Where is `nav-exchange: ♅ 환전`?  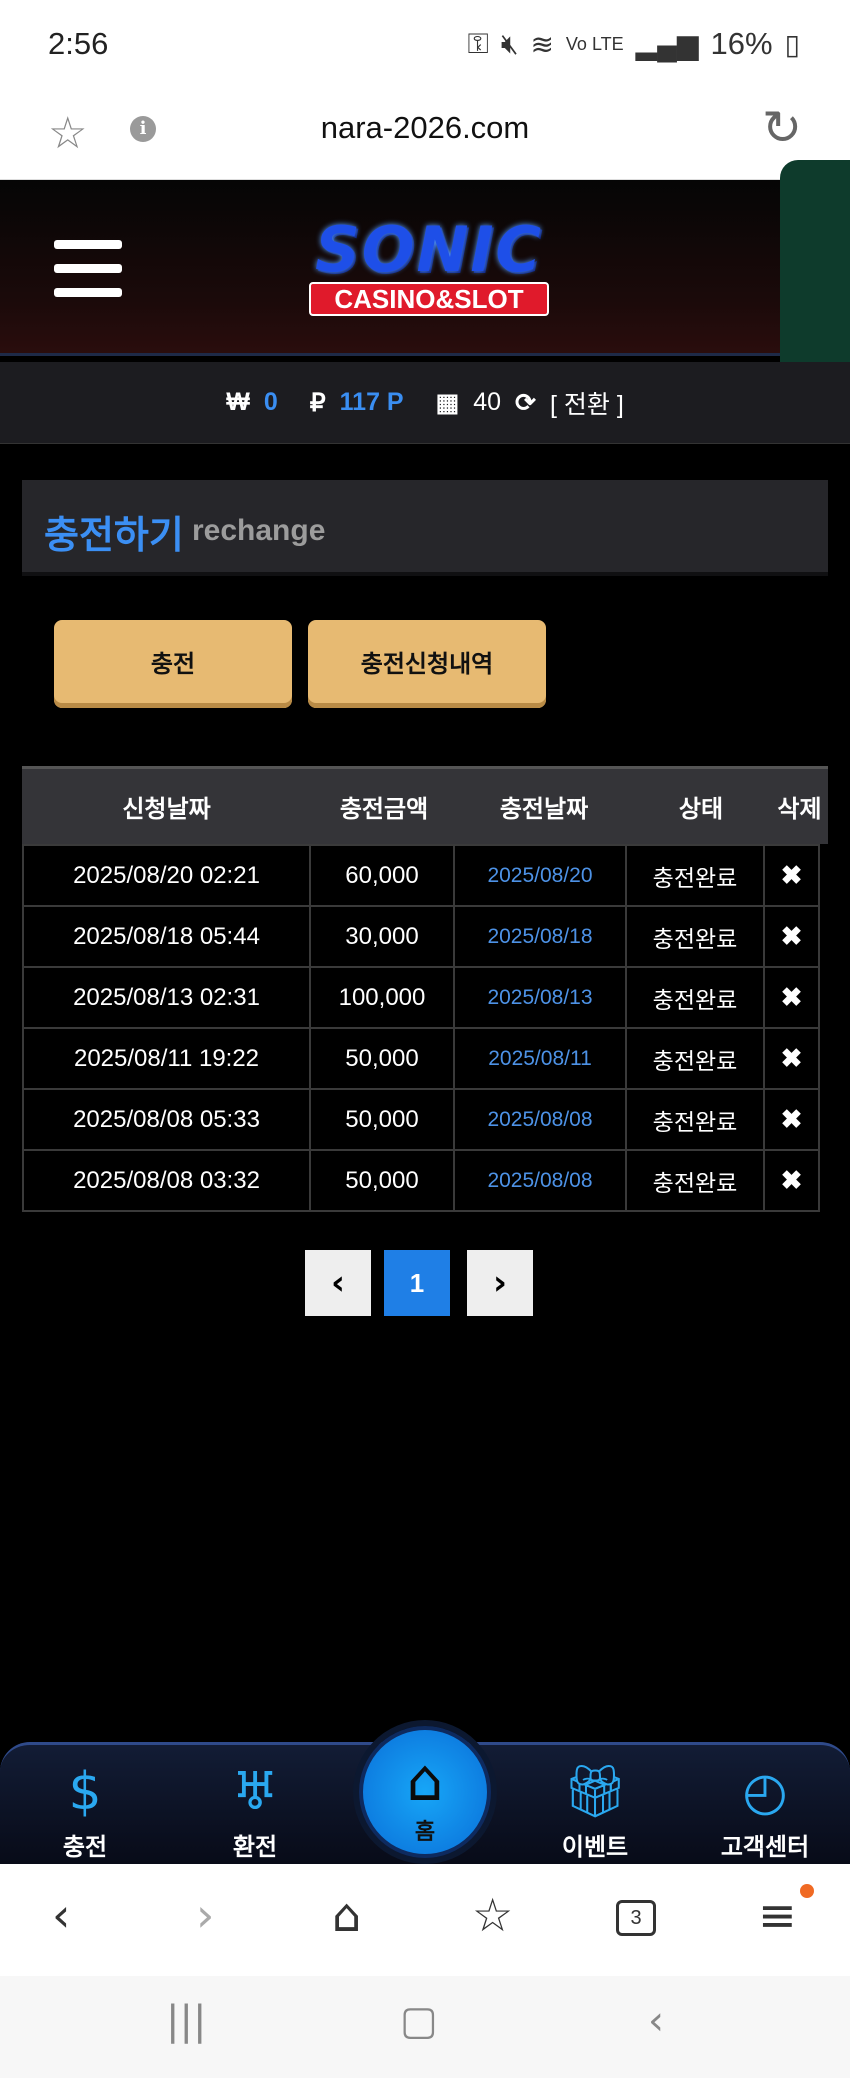 nav-exchange: ♅ 환전 is located at coordinates (255, 1812).